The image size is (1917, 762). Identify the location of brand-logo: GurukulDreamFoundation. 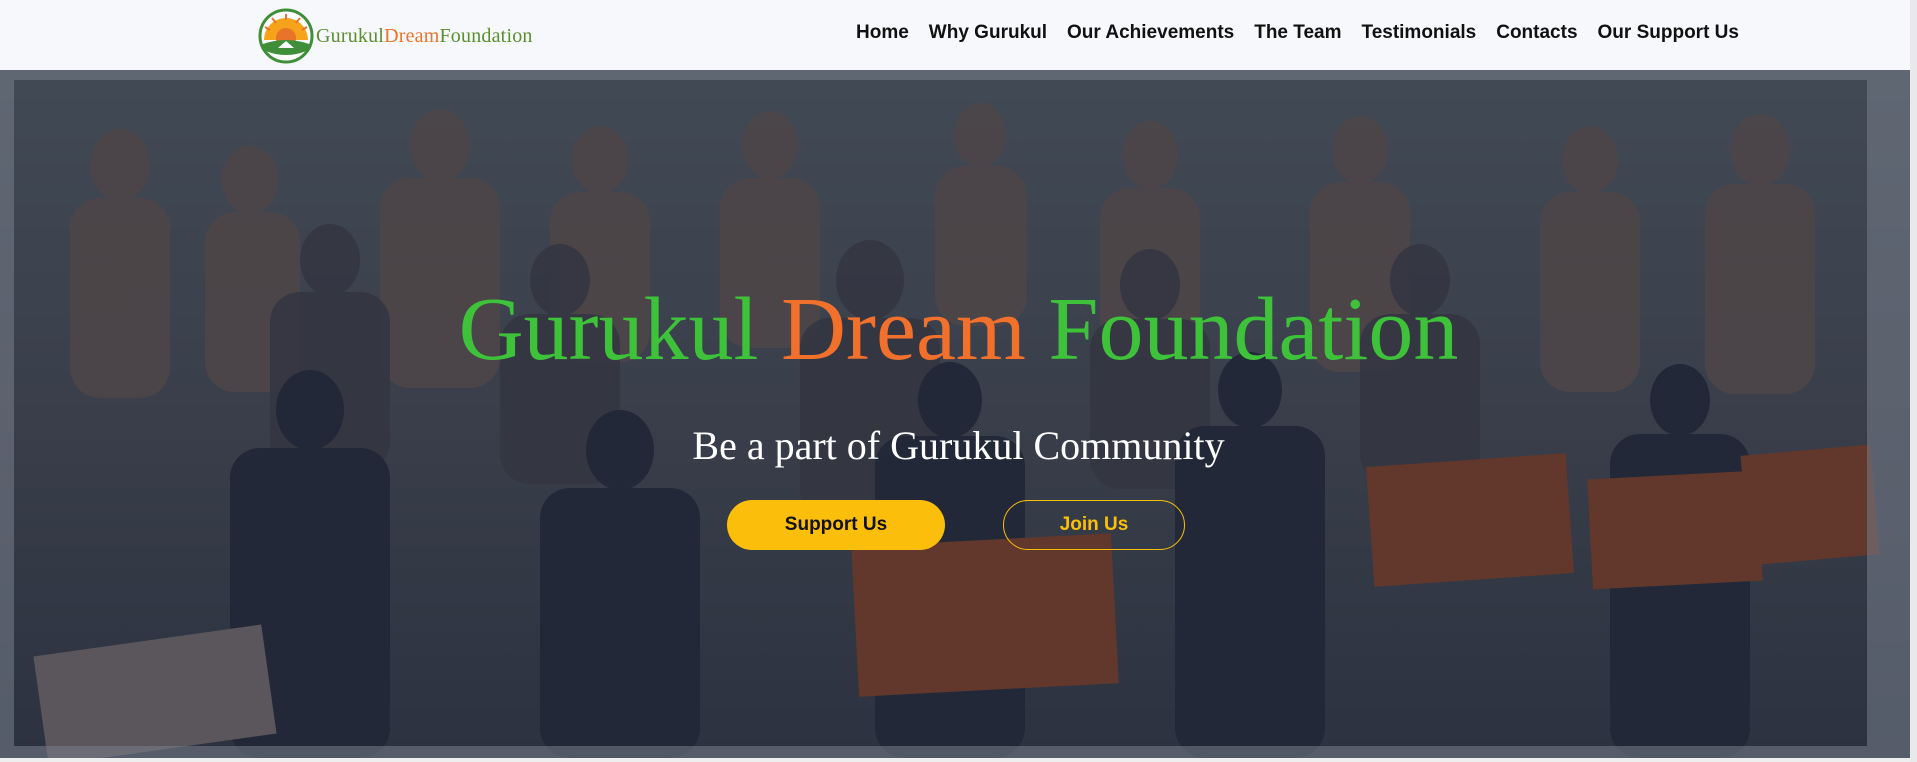
(395, 36).